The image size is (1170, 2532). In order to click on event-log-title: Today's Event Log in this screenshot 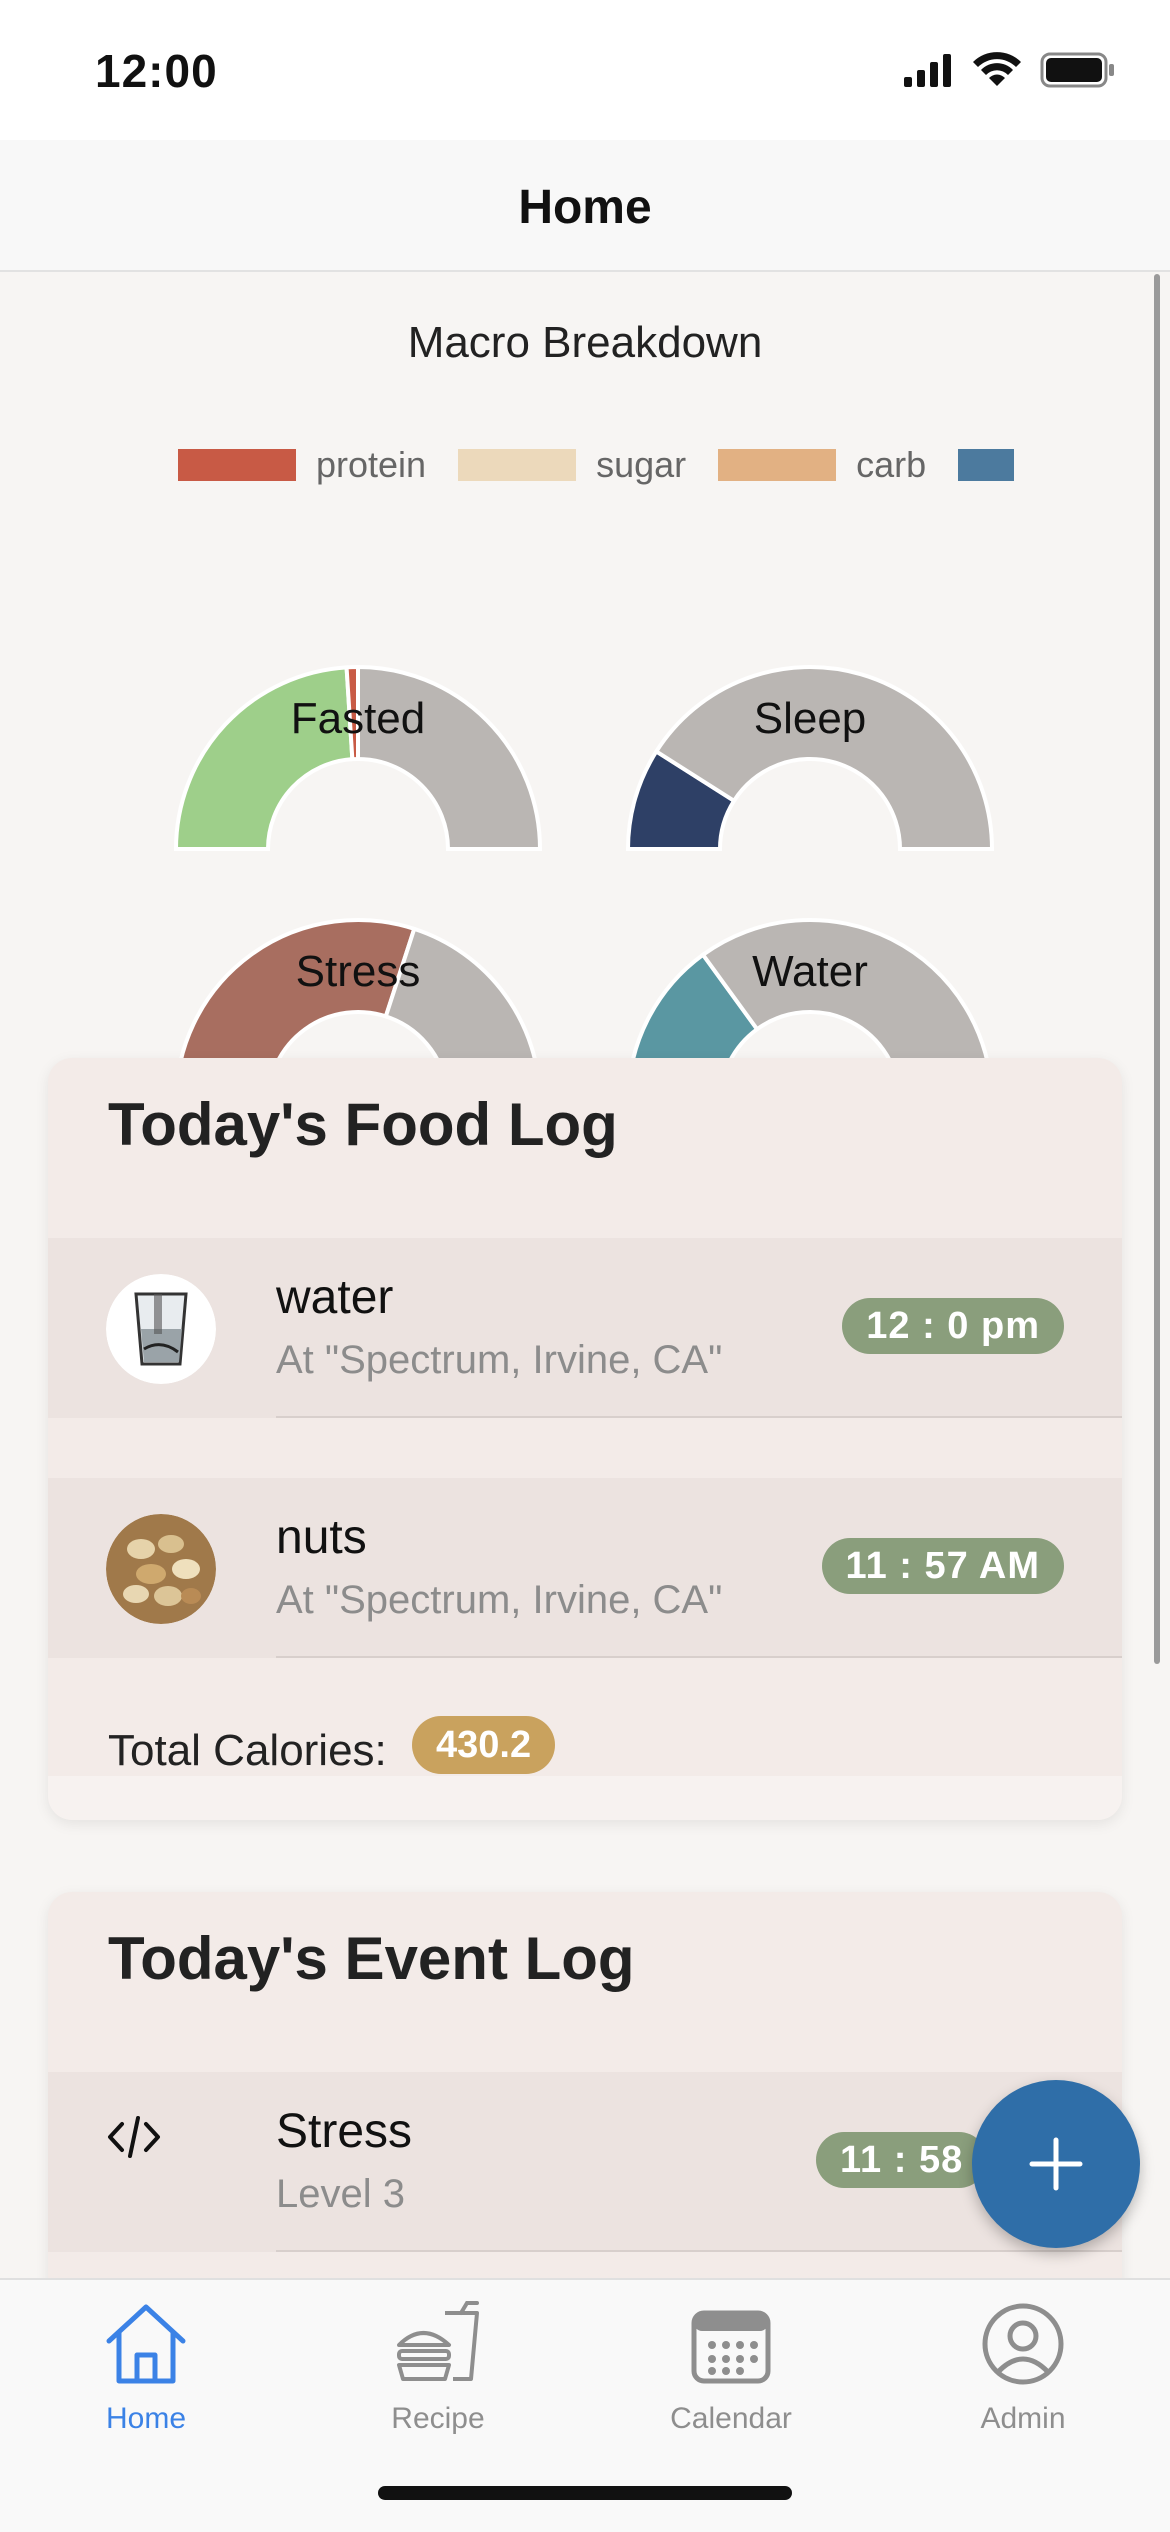, I will do `click(371, 1958)`.